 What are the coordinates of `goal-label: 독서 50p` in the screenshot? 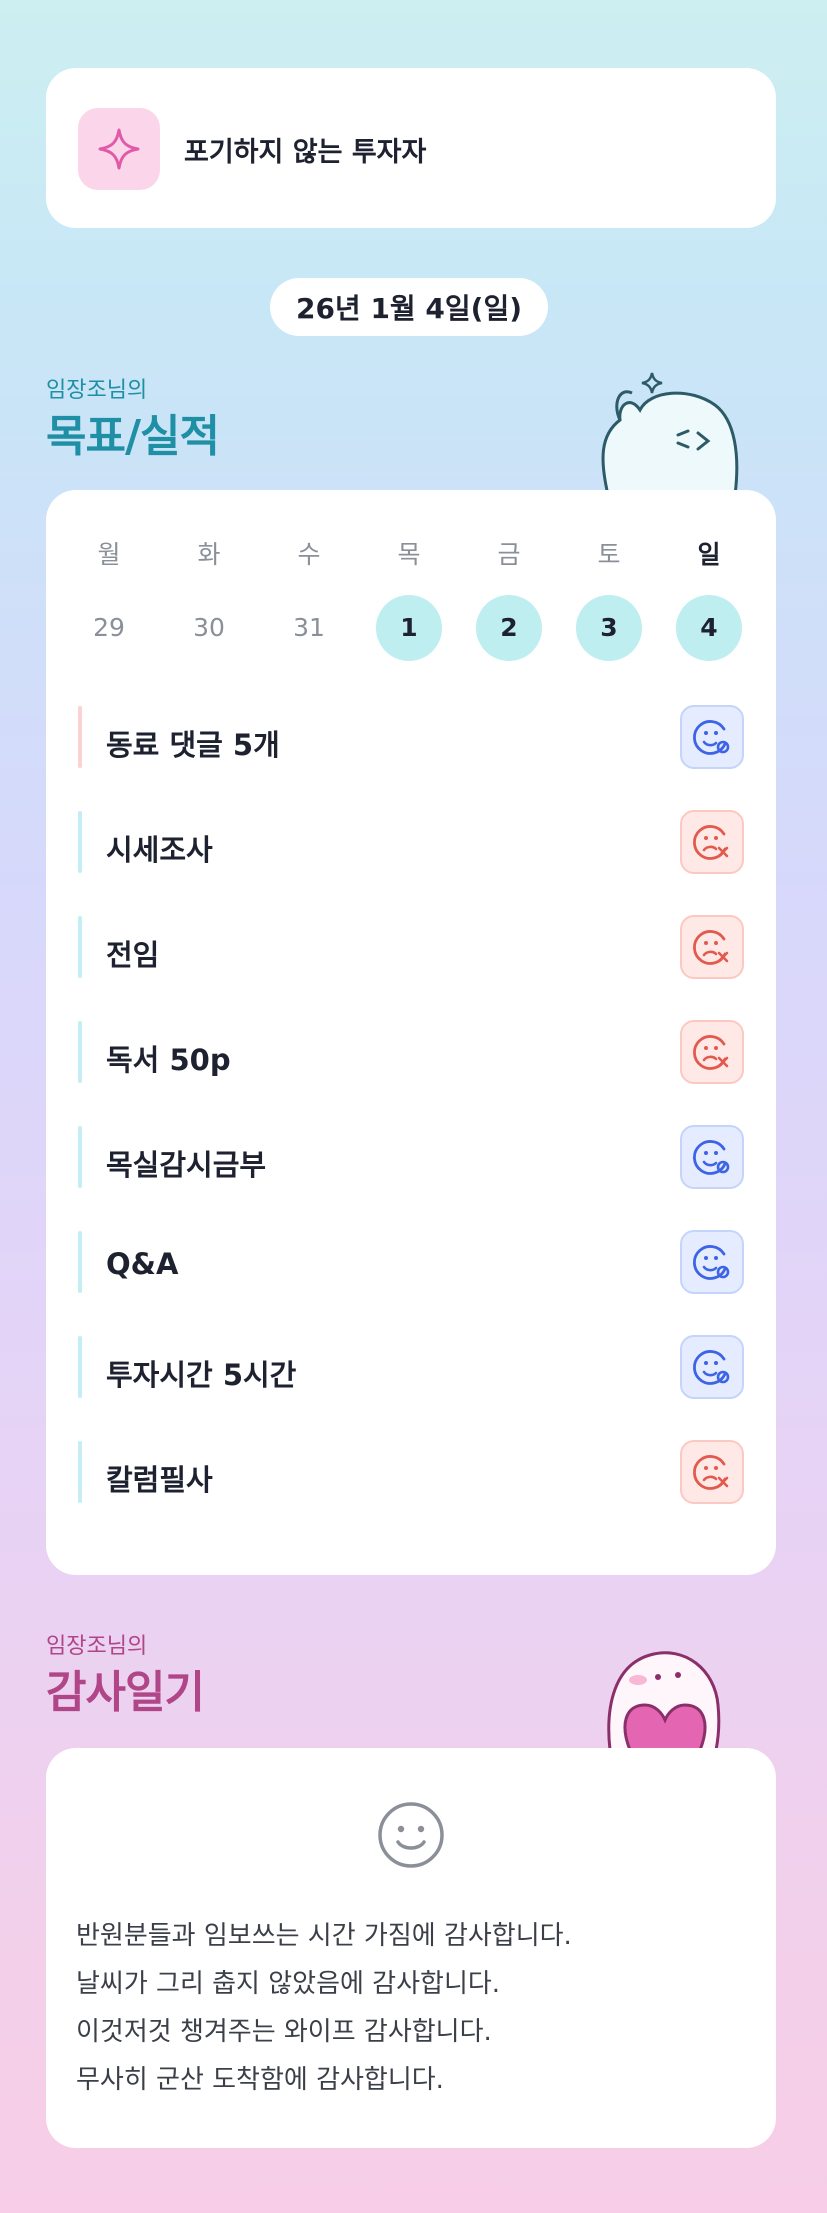 It's located at (168, 1060).